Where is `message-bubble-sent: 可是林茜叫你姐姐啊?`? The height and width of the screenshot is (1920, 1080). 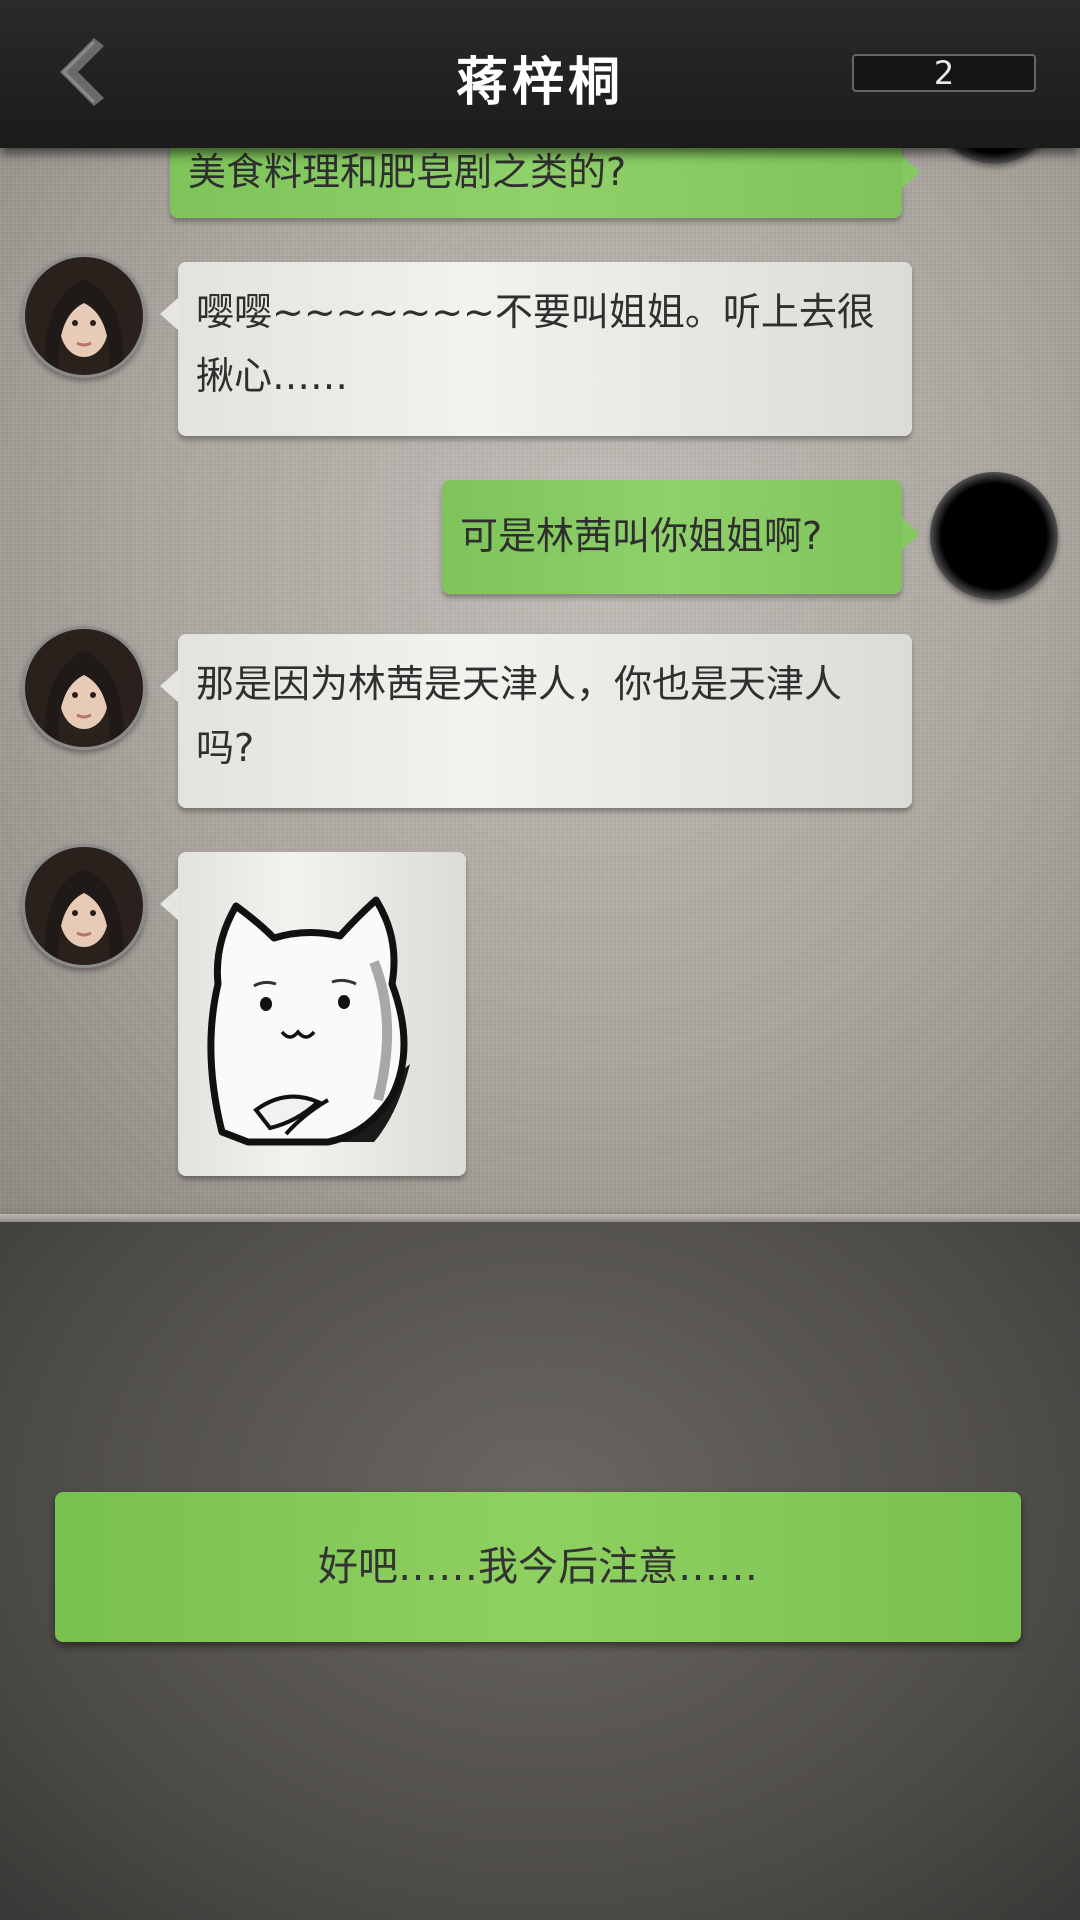 message-bubble-sent: 可是林茜叫你姐姐啊? is located at coordinates (681, 537).